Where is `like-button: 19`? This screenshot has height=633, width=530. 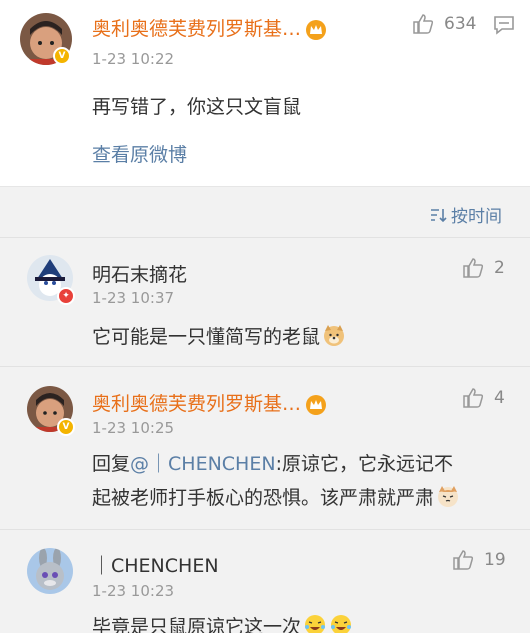 like-button: 19 is located at coordinates (479, 560).